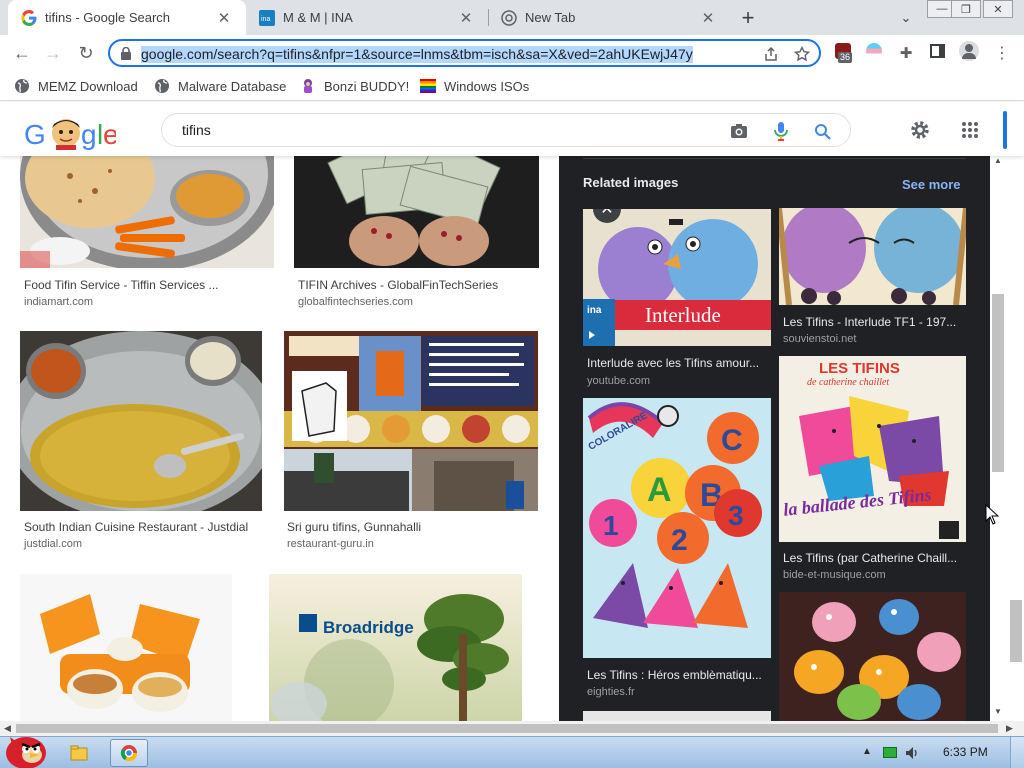 The height and width of the screenshot is (768, 1024). Describe the element at coordinates (771, 54) in the screenshot. I see `share-icon` at that location.